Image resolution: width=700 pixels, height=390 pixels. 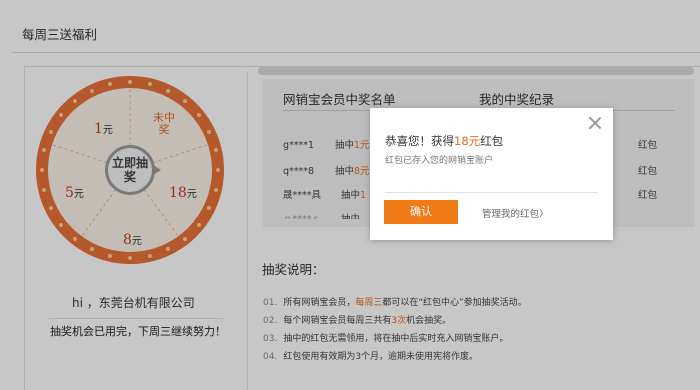 What do you see at coordinates (595, 123) in the screenshot?
I see `close-icon` at bounding box center [595, 123].